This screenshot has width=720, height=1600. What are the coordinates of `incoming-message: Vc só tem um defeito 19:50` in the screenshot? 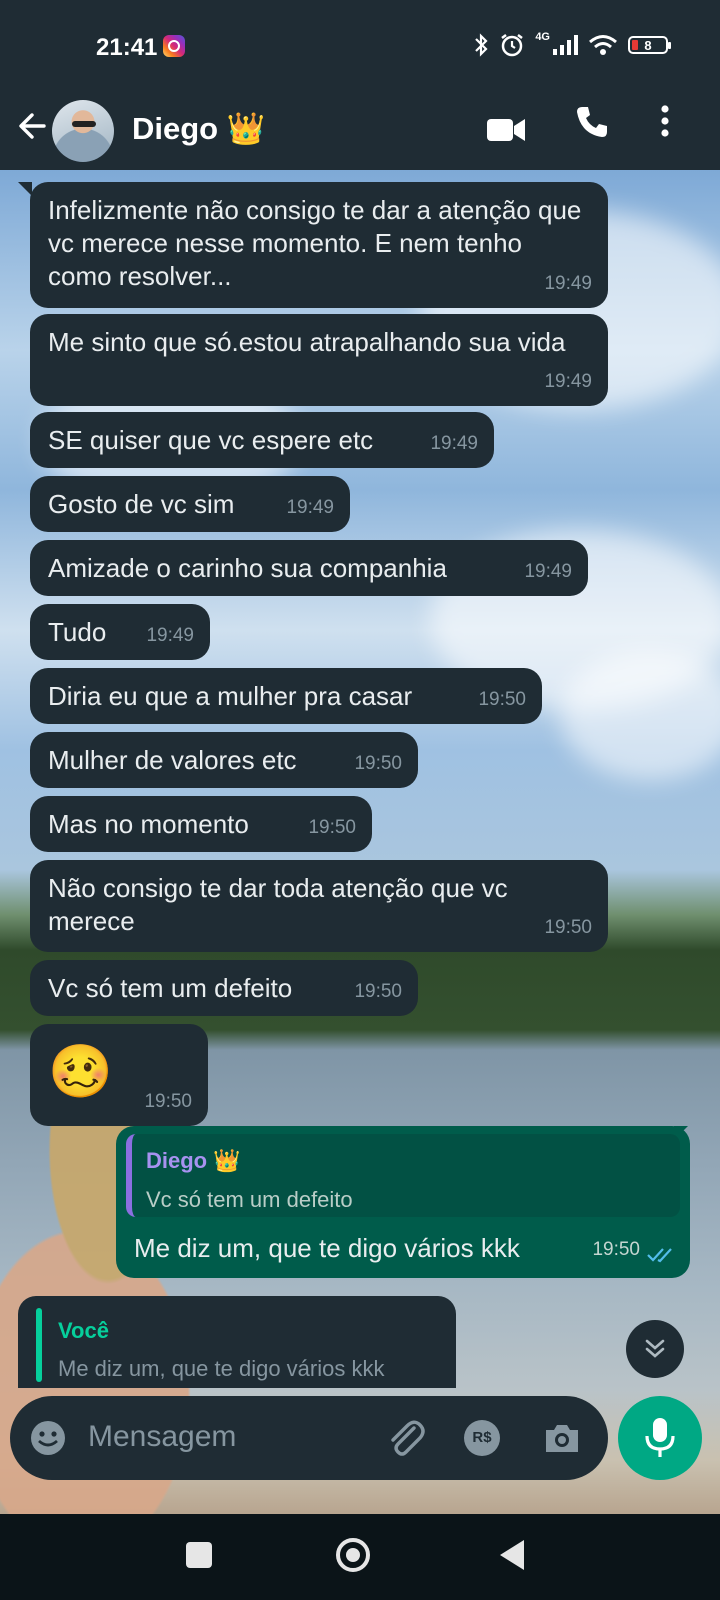 It's located at (224, 988).